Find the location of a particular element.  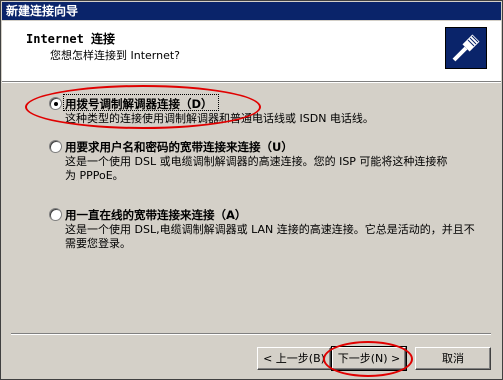

header-subtitle: 您想怎样连接到 Internet? is located at coordinates (115, 55).